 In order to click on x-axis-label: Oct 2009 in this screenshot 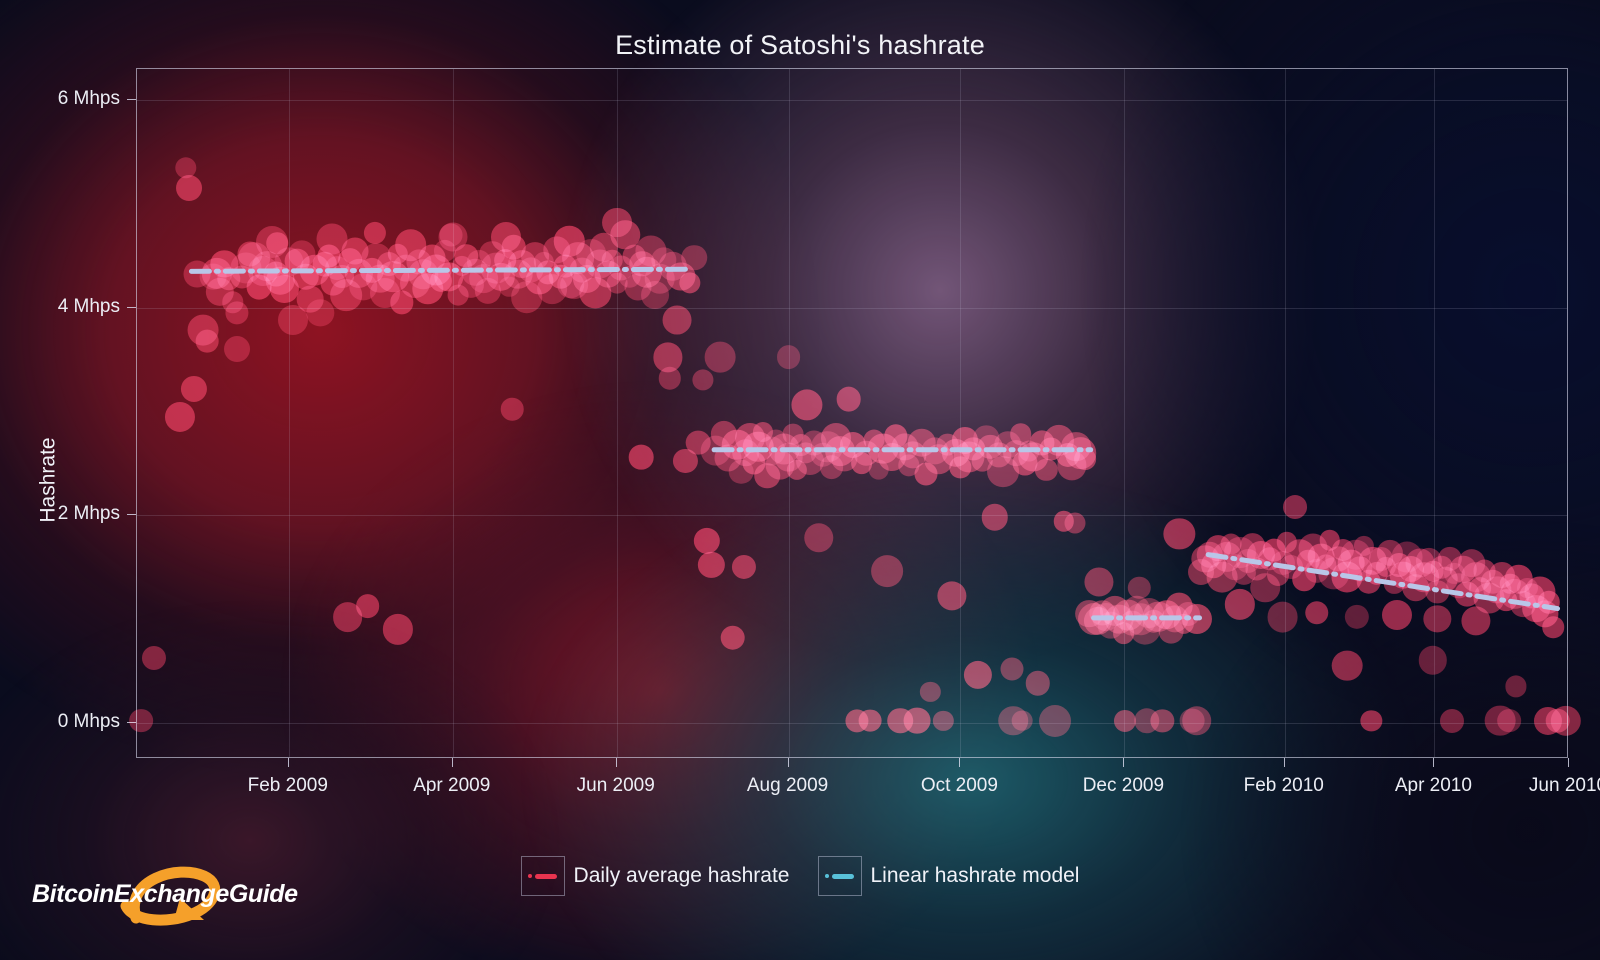, I will do `click(959, 785)`.